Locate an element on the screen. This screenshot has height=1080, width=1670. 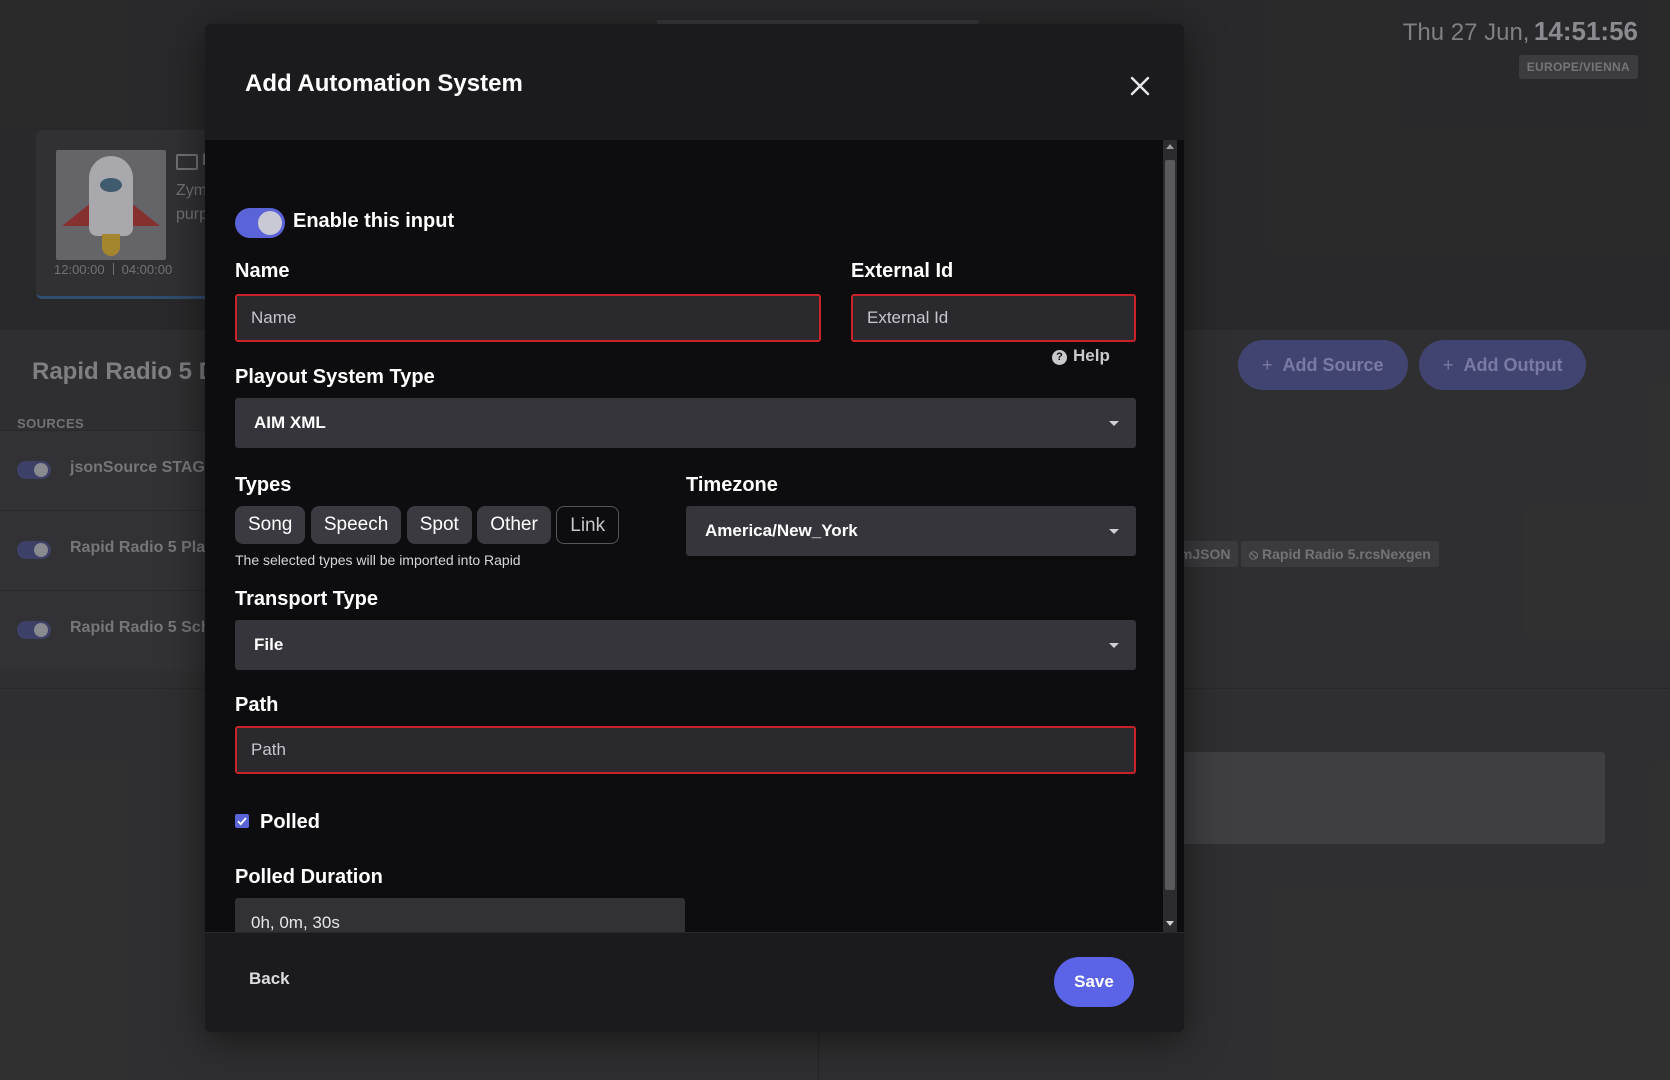
dialog-header: Add Automation System is located at coordinates (694, 82).